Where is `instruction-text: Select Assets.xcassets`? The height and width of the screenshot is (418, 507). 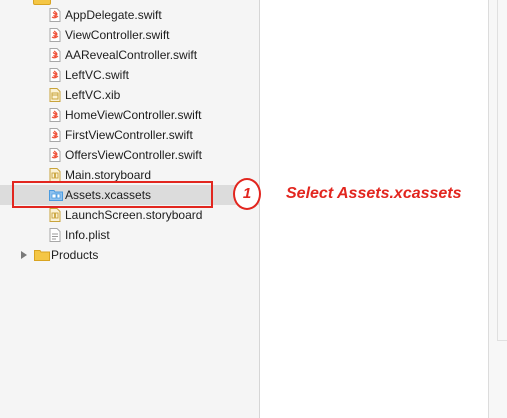 instruction-text: Select Assets.xcassets is located at coordinates (374, 193).